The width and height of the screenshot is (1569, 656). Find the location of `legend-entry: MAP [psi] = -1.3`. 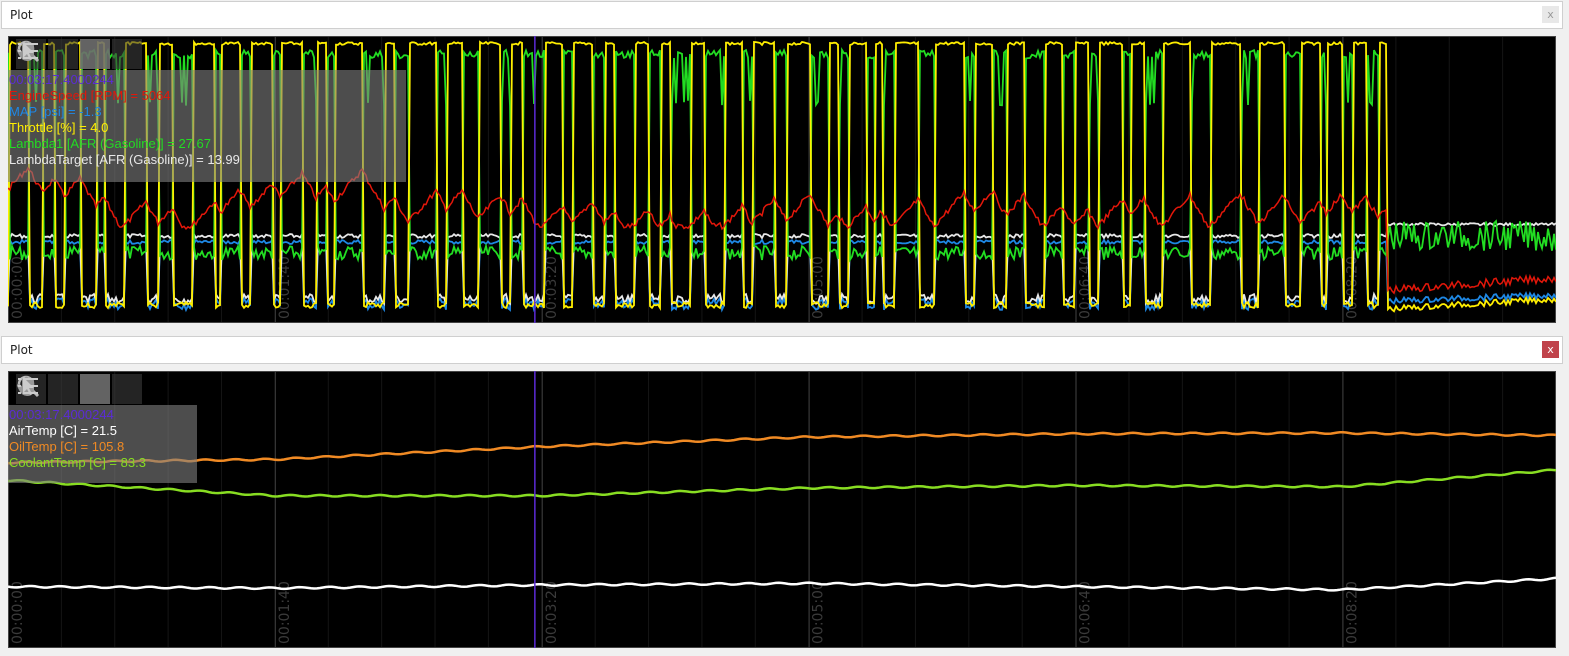

legend-entry: MAP [psi] = -1.3 is located at coordinates (55, 111).